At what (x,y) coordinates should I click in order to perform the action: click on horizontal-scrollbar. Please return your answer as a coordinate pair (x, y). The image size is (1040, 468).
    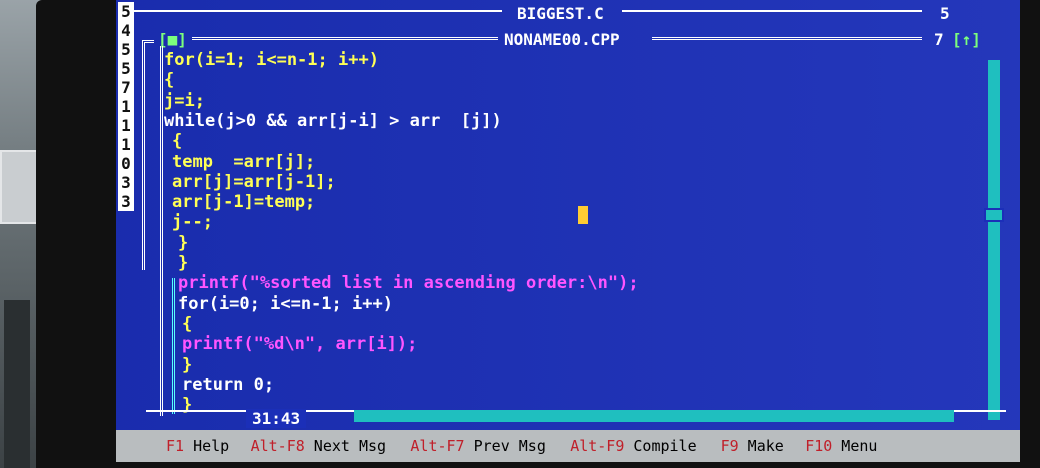
    Looking at the image, I should click on (654, 416).